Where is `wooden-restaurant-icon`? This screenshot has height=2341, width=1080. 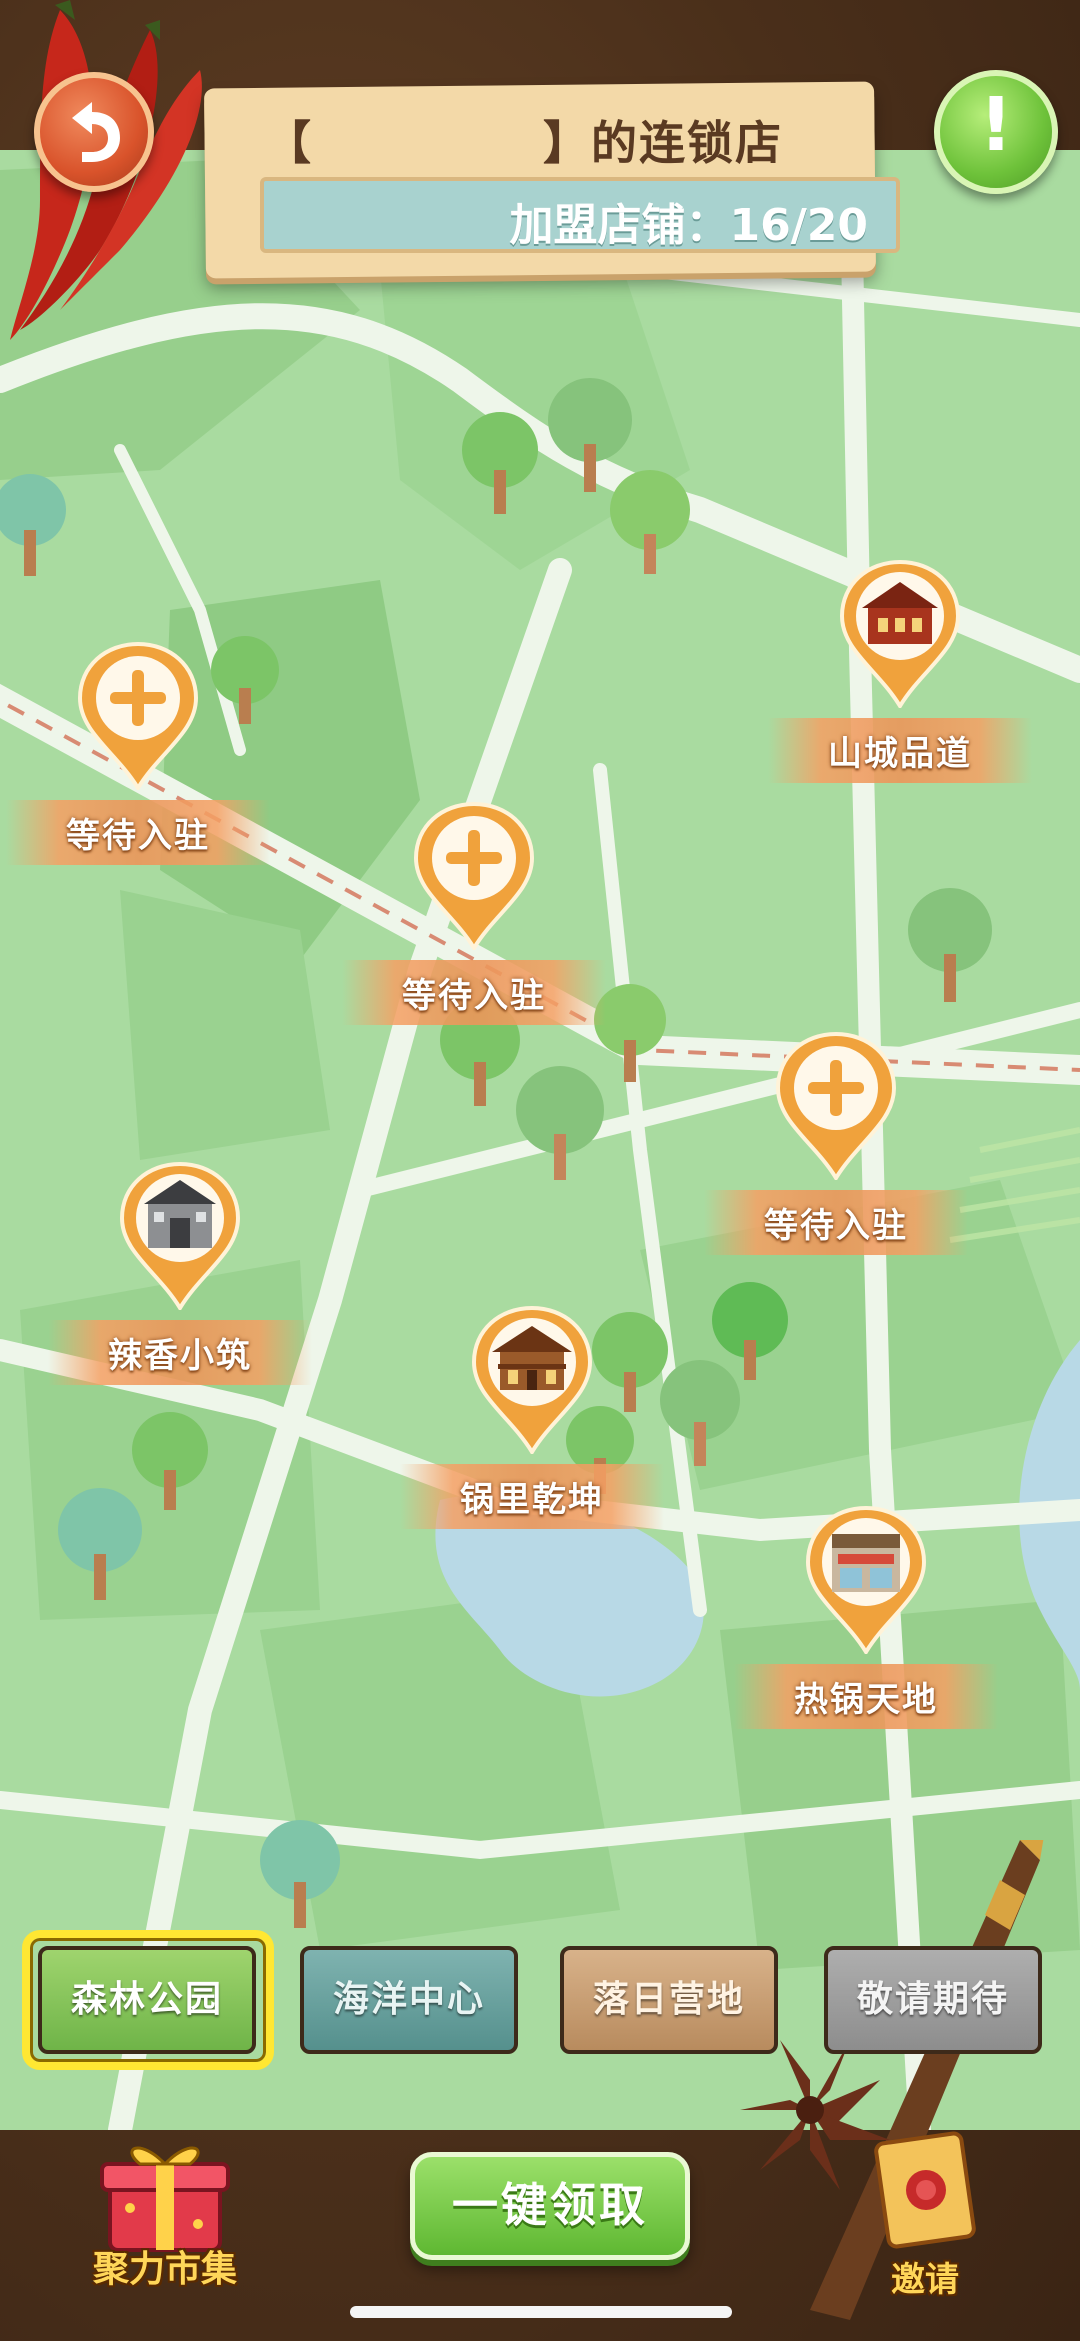 wooden-restaurant-icon is located at coordinates (532, 1380).